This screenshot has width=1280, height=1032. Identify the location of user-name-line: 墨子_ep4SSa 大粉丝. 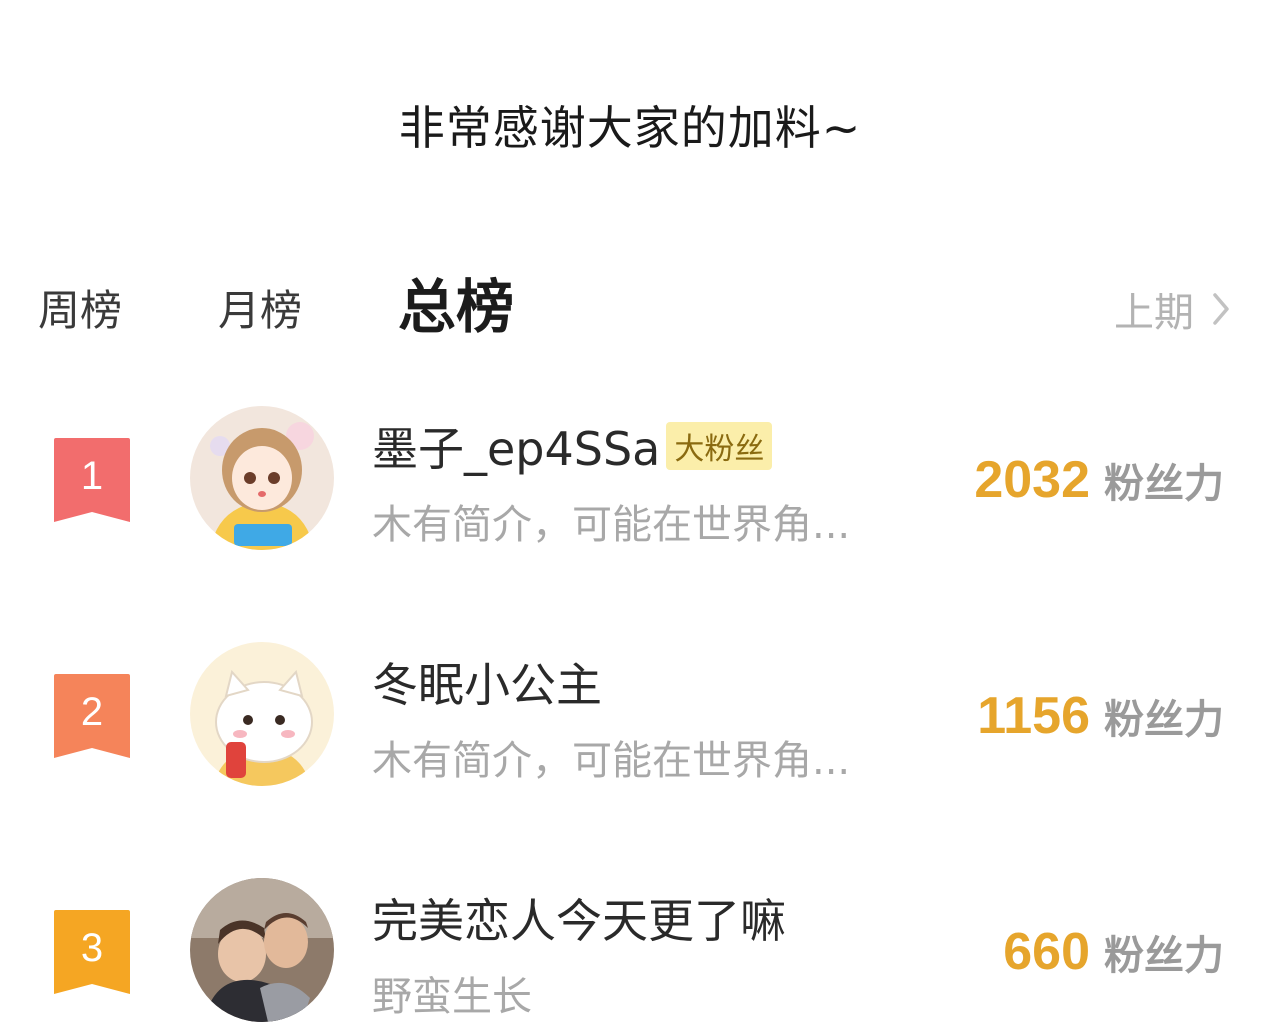
(572, 446).